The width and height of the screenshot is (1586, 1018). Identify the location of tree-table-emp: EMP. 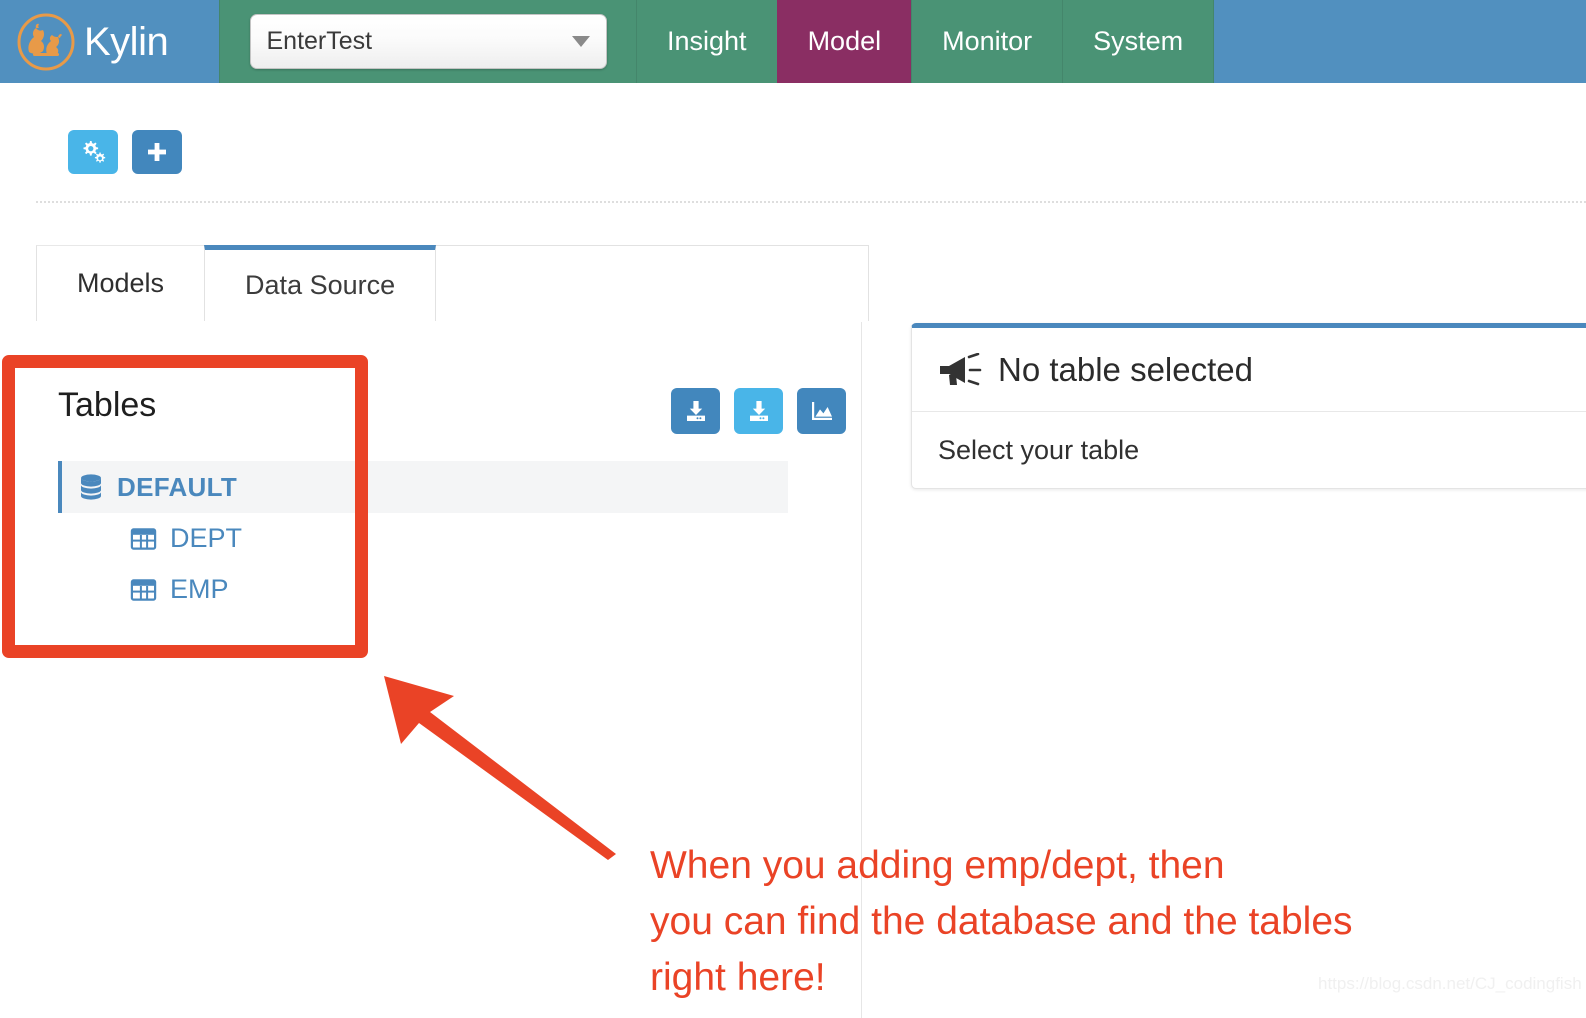
(423, 589).